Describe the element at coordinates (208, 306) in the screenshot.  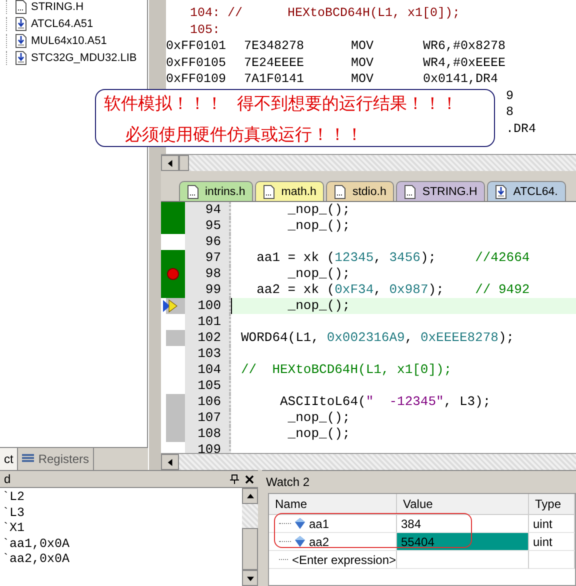
I see `line-number: 100` at that location.